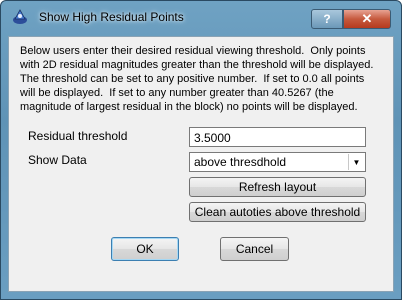 The height and width of the screenshot is (300, 402). What do you see at coordinates (356, 162) in the screenshot?
I see `chevron-down-icon: ▼` at bounding box center [356, 162].